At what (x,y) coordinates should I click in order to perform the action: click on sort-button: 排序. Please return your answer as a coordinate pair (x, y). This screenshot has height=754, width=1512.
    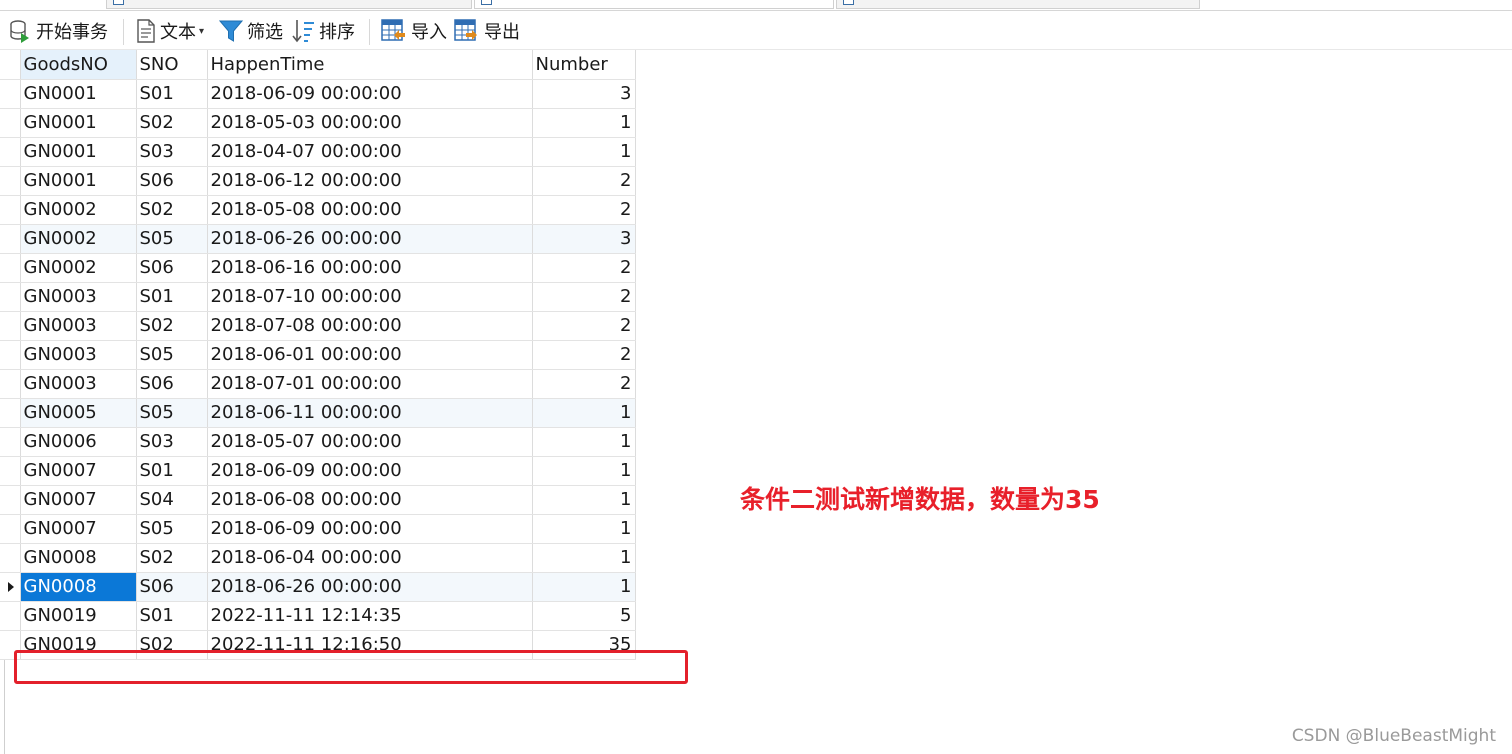
    Looking at the image, I should click on (323, 31).